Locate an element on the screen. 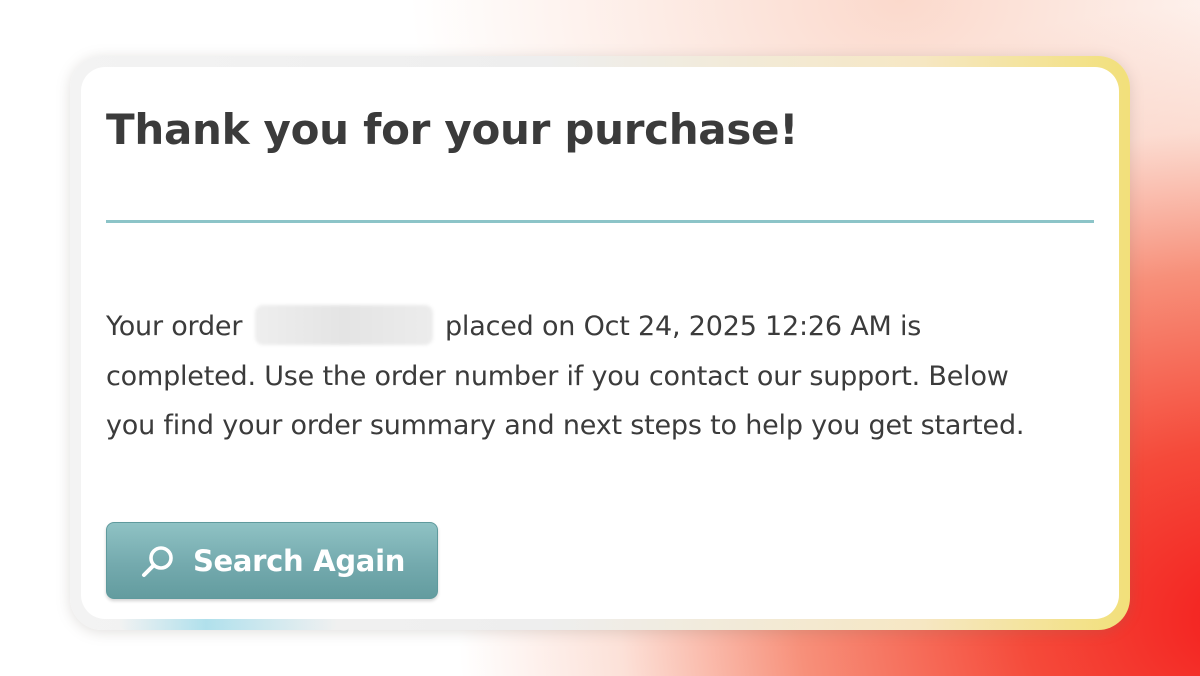 This screenshot has height=676, width=1200. search-again-label: Search Again is located at coordinates (299, 560).